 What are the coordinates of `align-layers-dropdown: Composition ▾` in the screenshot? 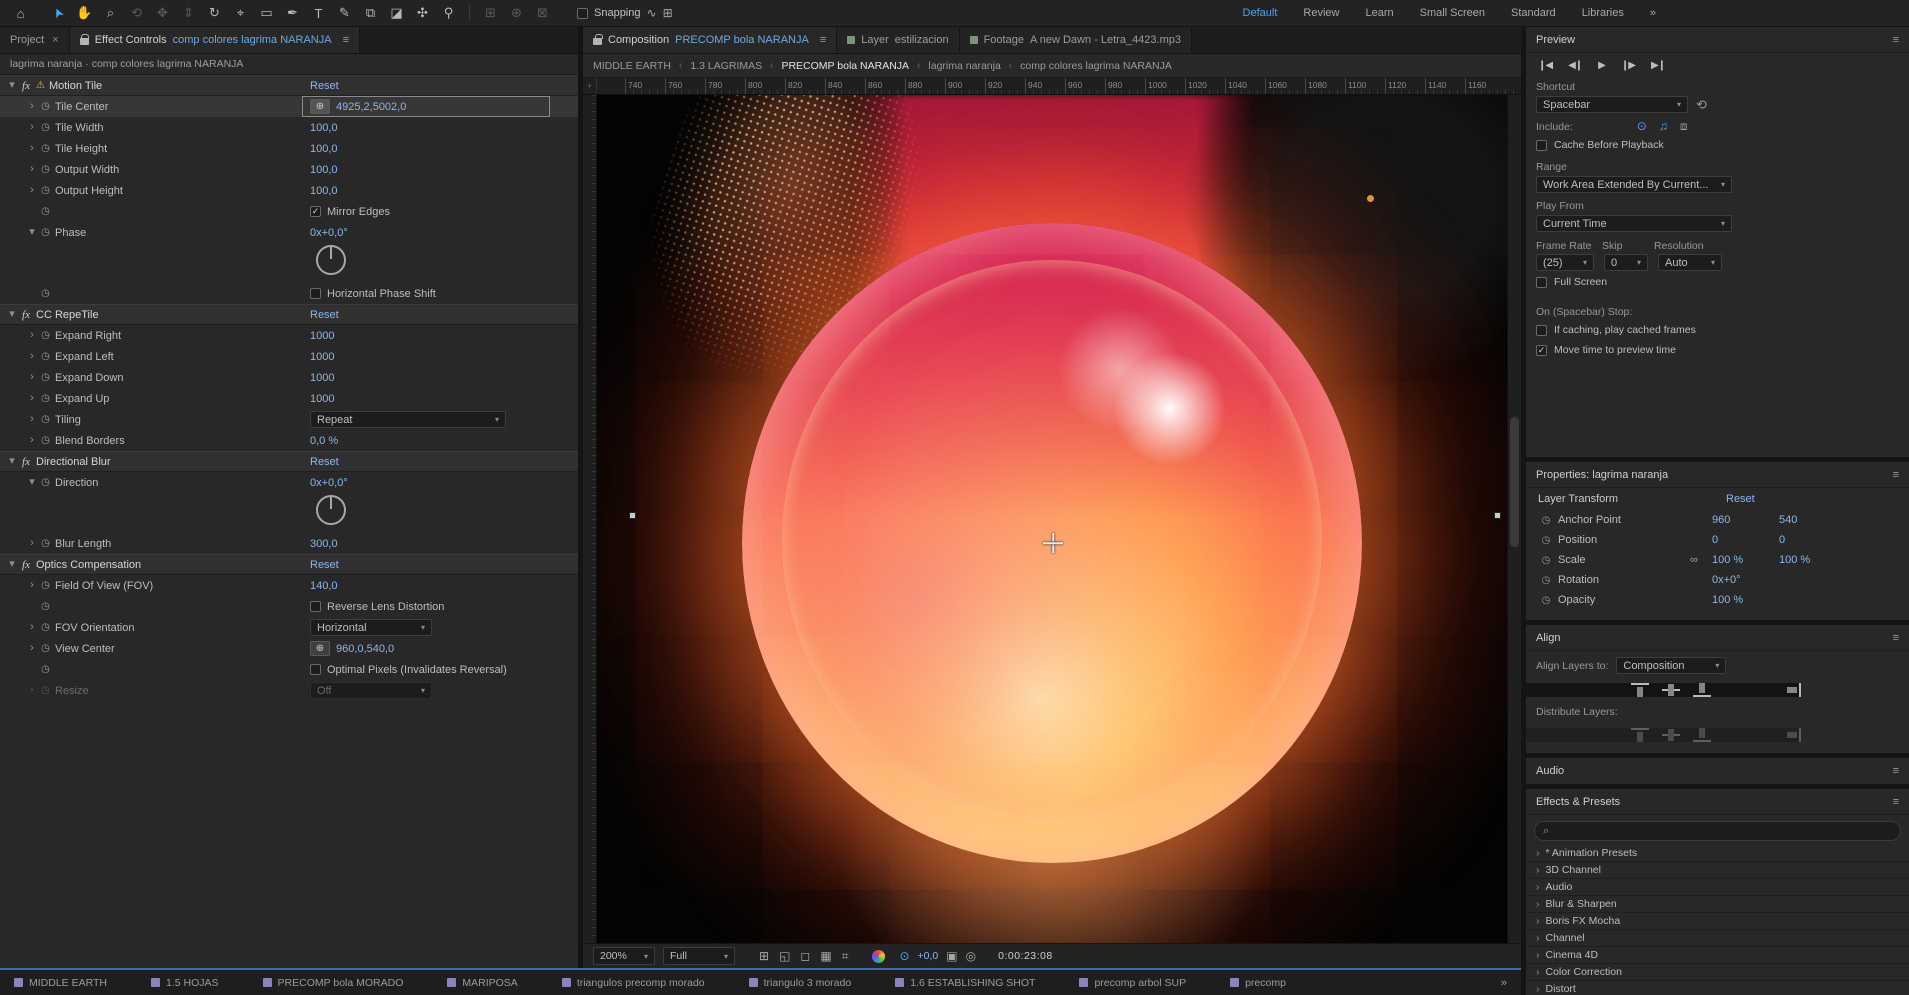 It's located at (1671, 665).